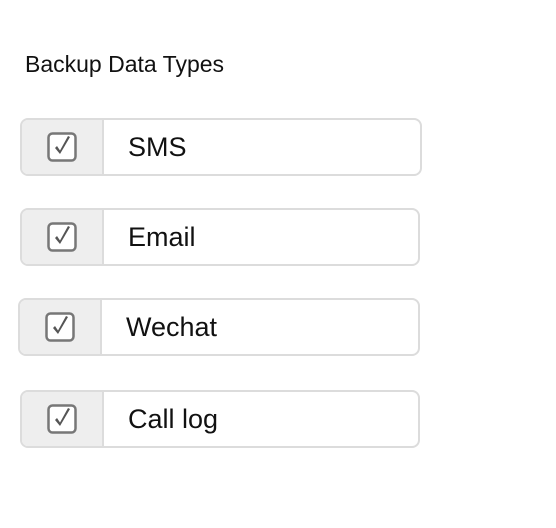  What do you see at coordinates (172, 326) in the screenshot?
I see `option-label: Wechat` at bounding box center [172, 326].